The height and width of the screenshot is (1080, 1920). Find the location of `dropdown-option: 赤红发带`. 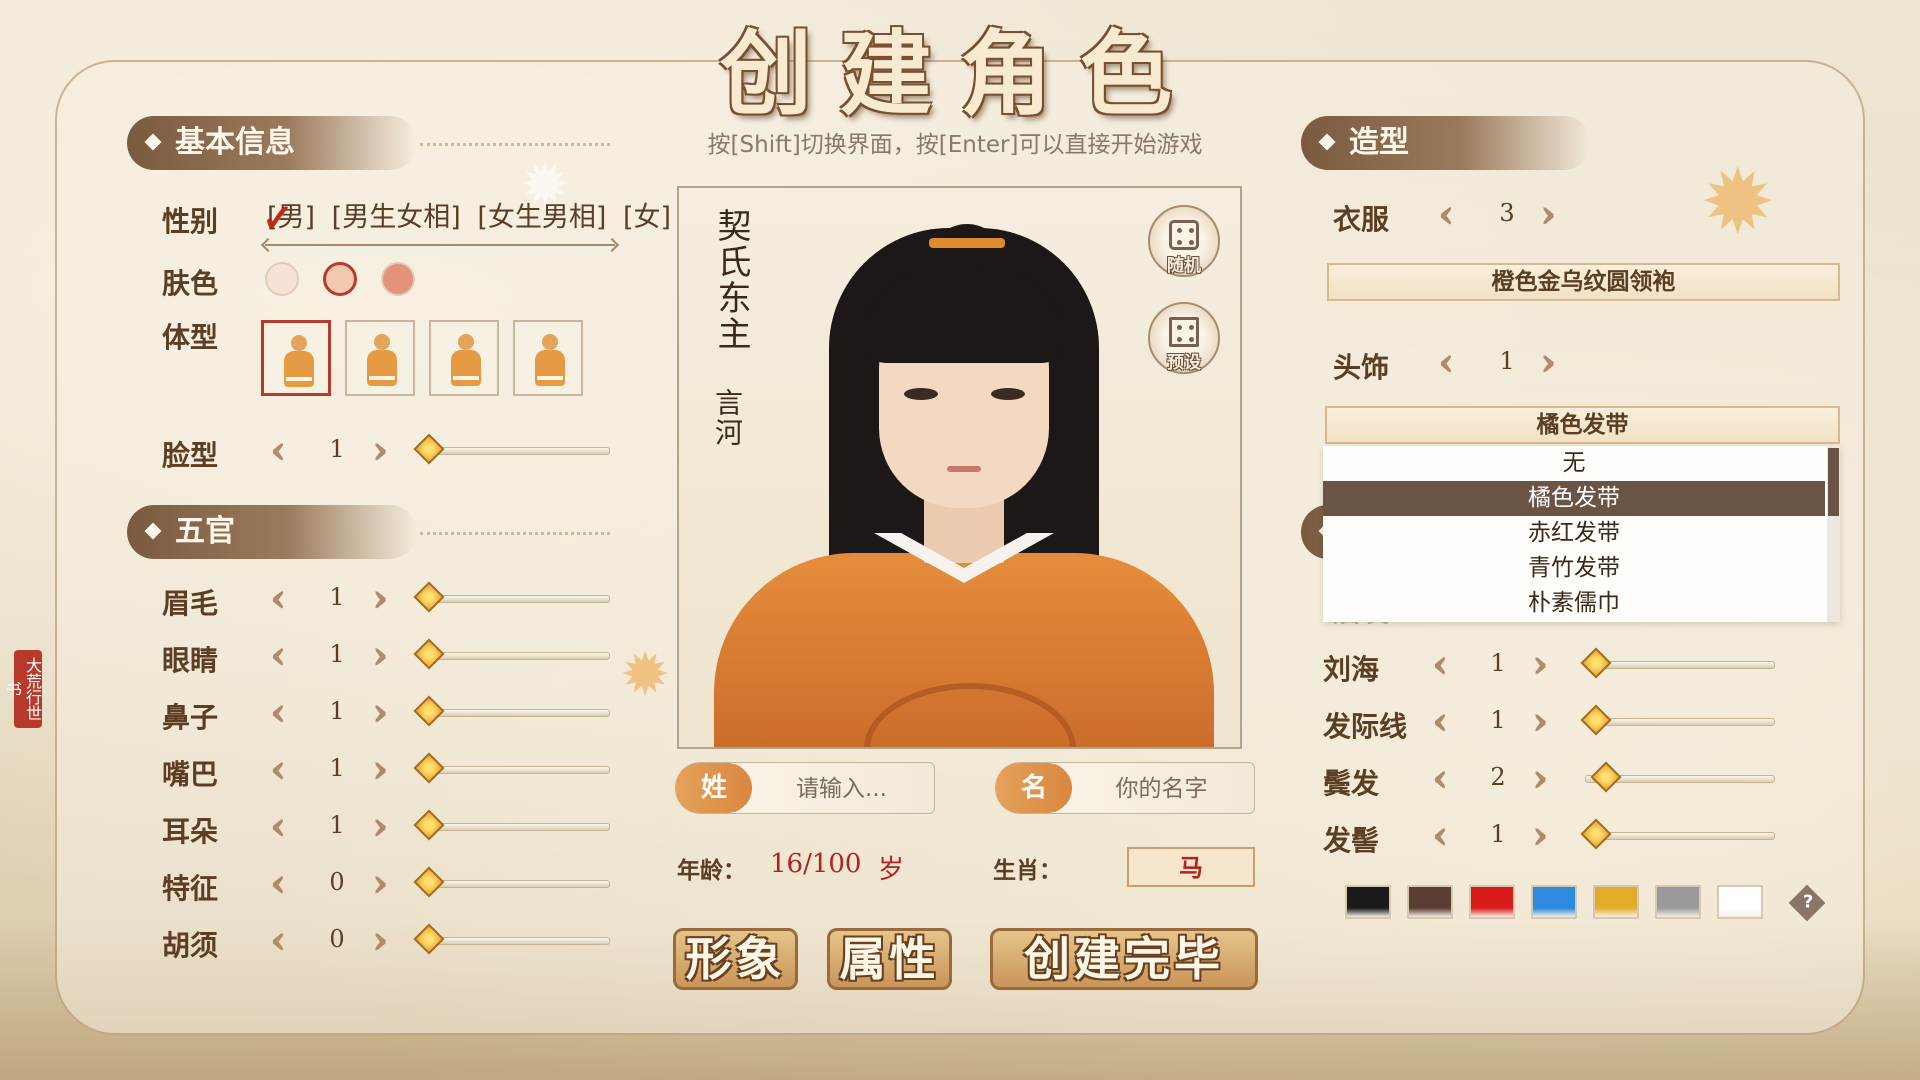

dropdown-option: 赤红发带 is located at coordinates (1574, 533).